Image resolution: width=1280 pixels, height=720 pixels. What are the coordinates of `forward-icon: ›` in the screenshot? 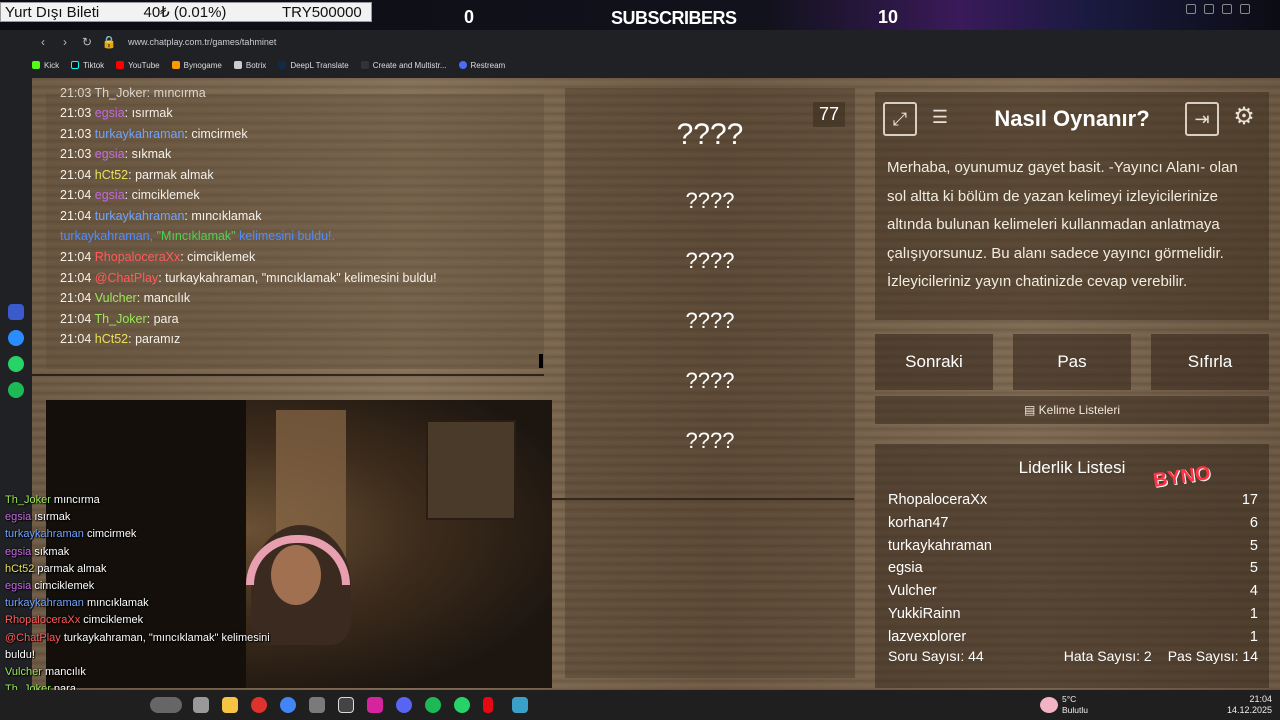 It's located at (65, 42).